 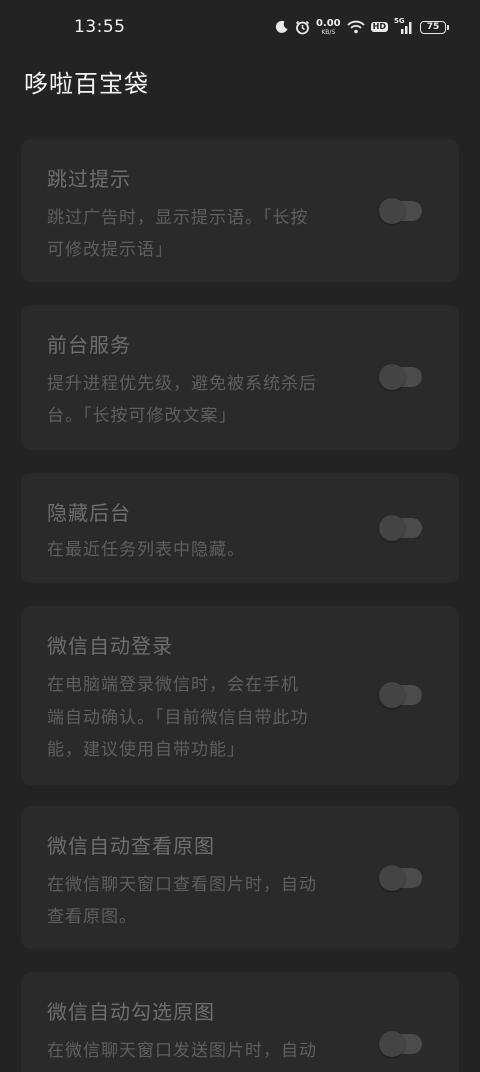 What do you see at coordinates (131, 1012) in the screenshot?
I see `setting-title: 微信自动勾选原图` at bounding box center [131, 1012].